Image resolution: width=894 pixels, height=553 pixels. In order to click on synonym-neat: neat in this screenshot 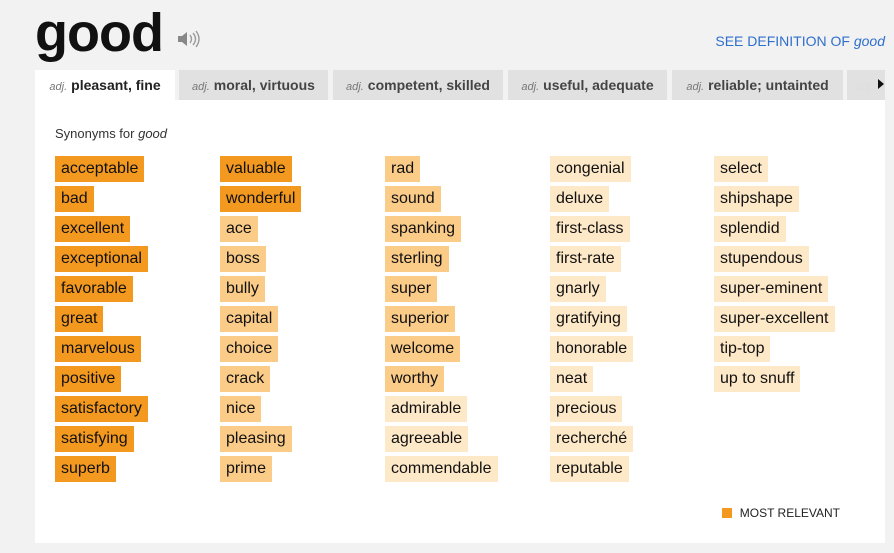, I will do `click(572, 379)`.